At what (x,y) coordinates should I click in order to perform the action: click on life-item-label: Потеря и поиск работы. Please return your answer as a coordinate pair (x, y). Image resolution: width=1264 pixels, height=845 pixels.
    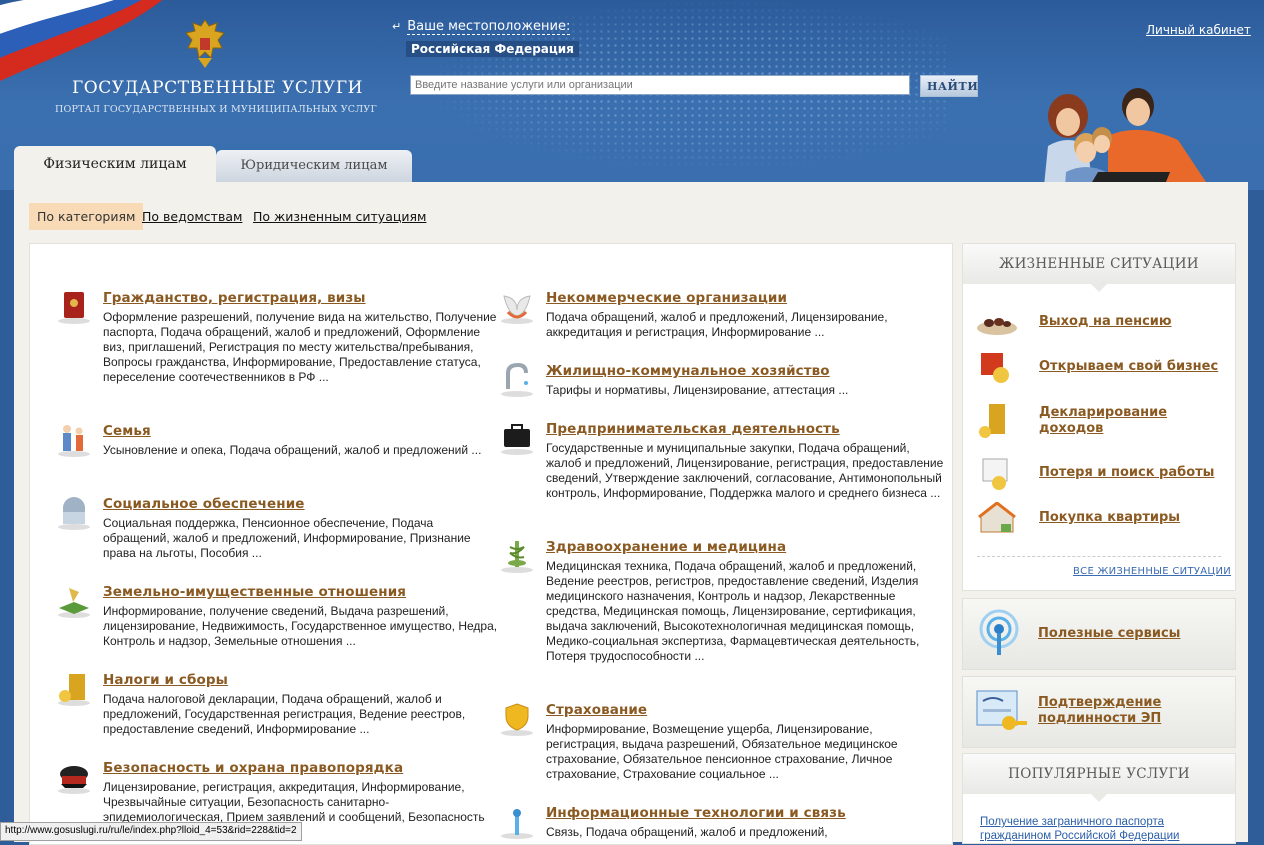
    Looking at the image, I should click on (1127, 472).